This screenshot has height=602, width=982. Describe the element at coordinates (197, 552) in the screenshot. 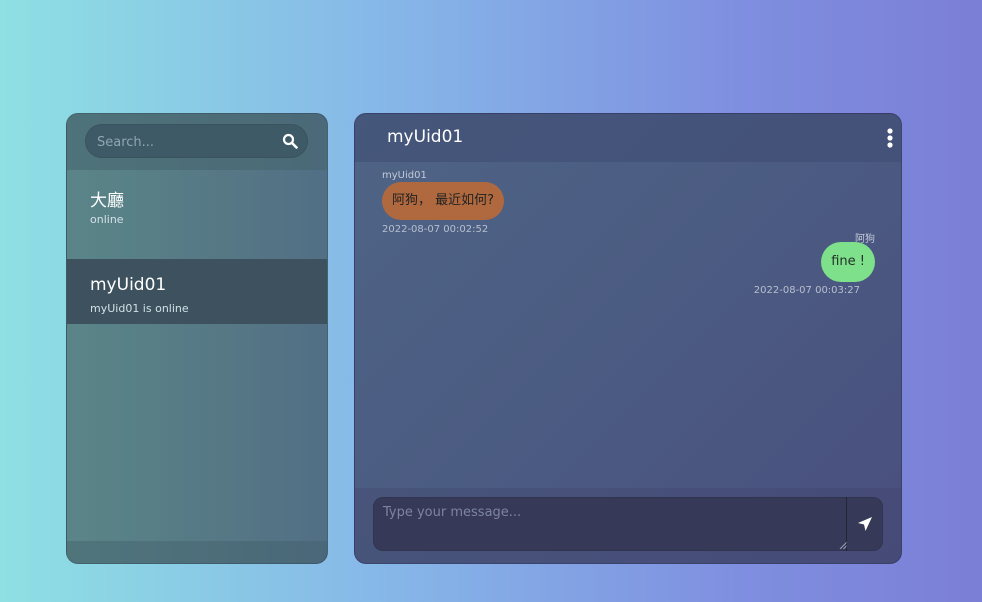

I see `sidebar-footer` at that location.